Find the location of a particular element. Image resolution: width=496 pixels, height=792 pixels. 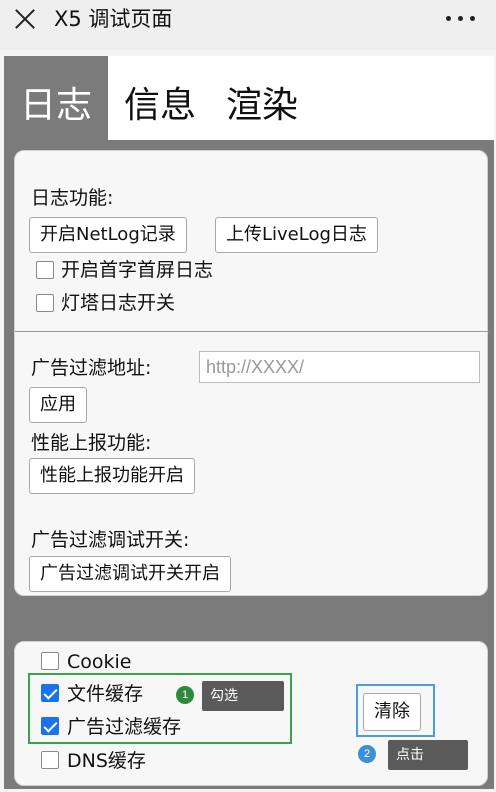

log-function-heading: 日志功能: is located at coordinates (72, 198).